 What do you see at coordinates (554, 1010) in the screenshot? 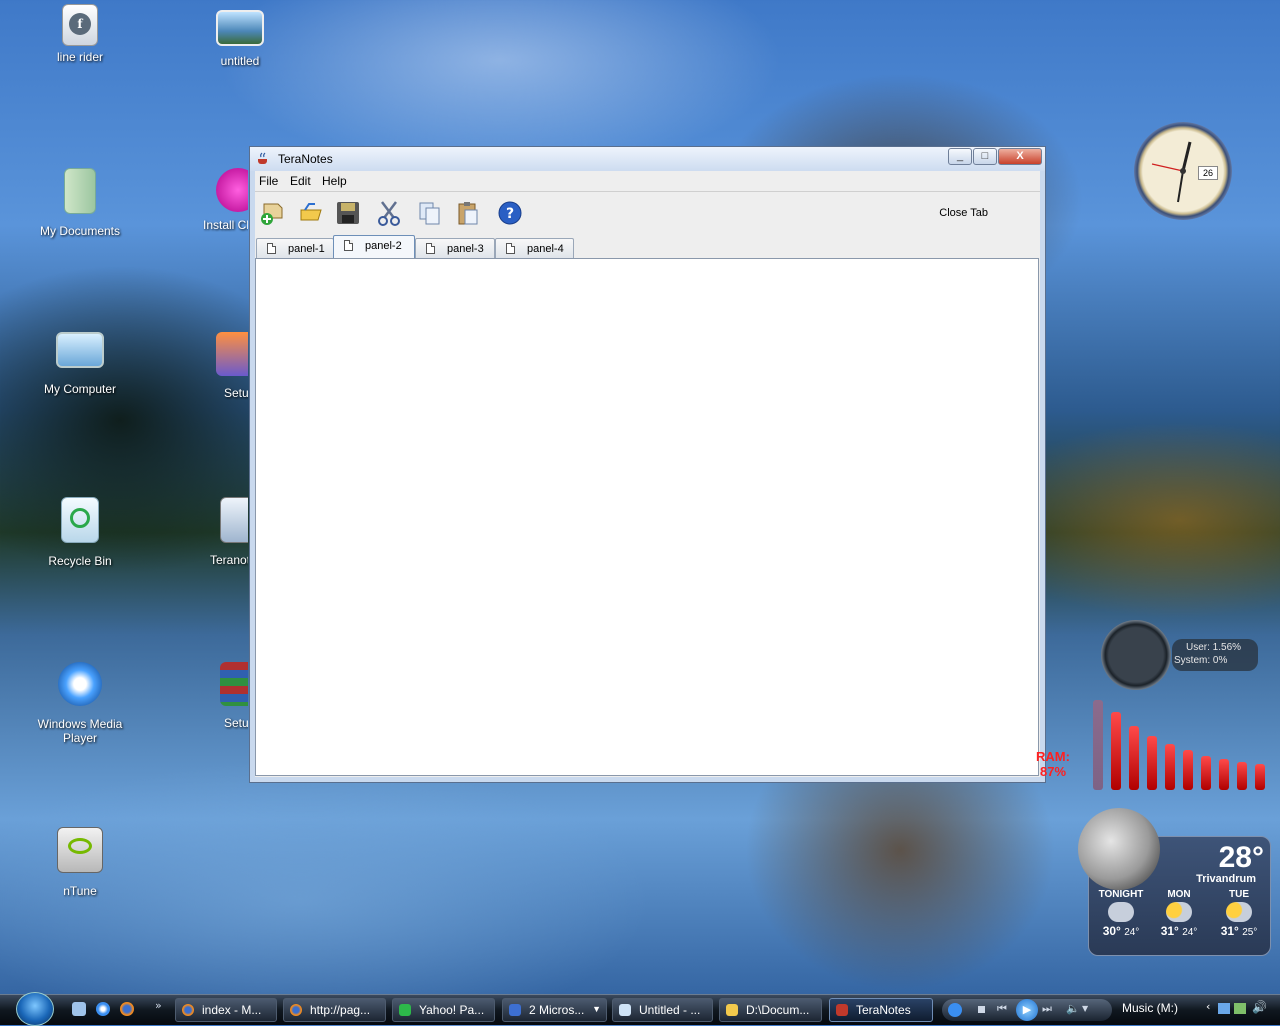
I see `taskbar-item-word-group: 2 Micros... ▼` at bounding box center [554, 1010].